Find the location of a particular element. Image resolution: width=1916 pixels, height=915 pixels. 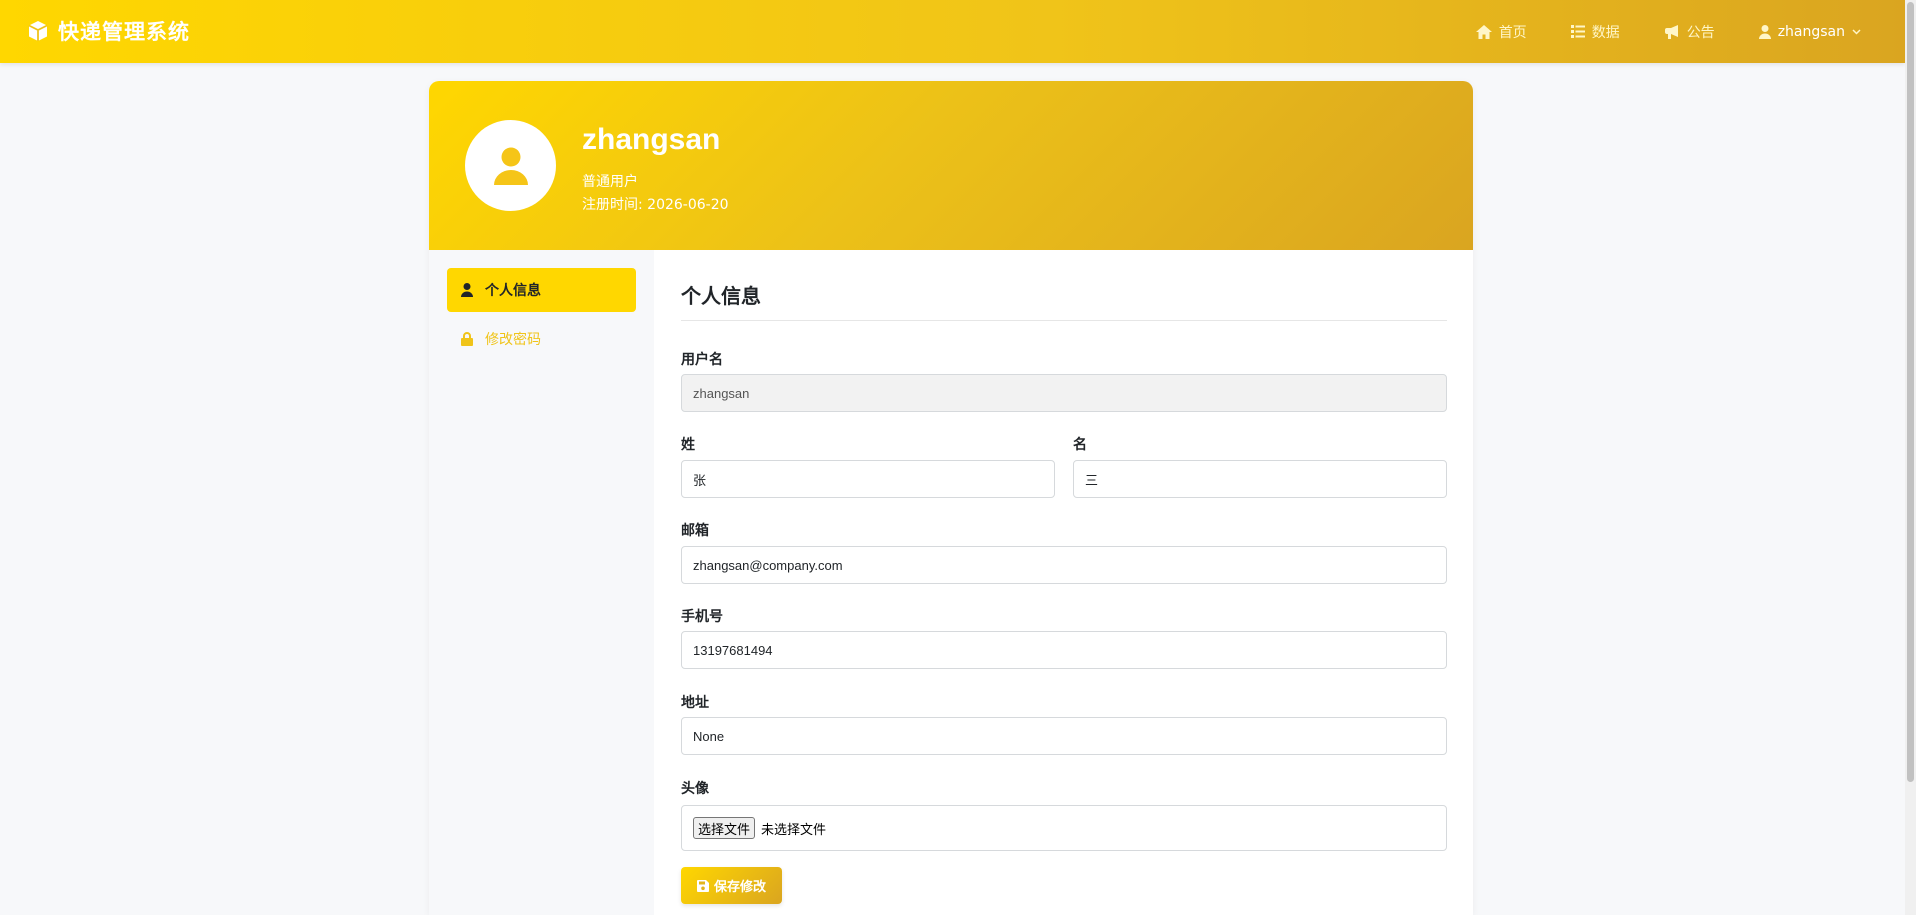

sidebar-item-password: 修改密码 is located at coordinates (541, 339).